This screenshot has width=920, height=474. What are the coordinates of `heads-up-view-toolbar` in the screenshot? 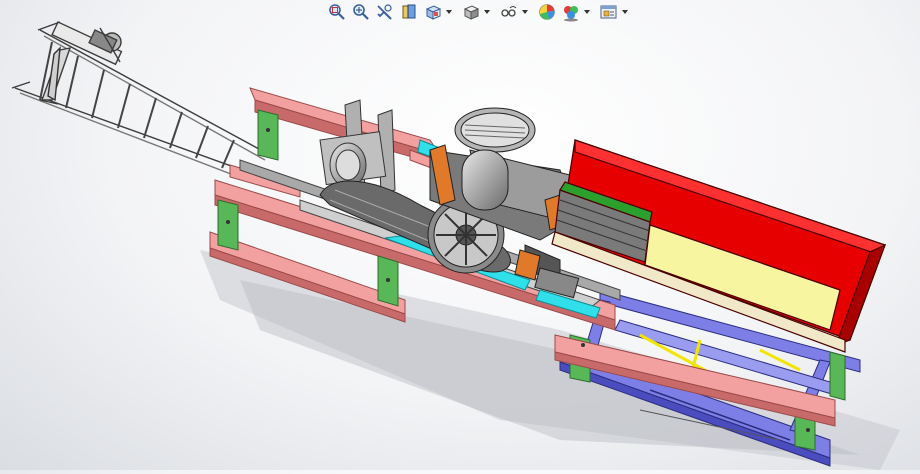 It's located at (477, 12).